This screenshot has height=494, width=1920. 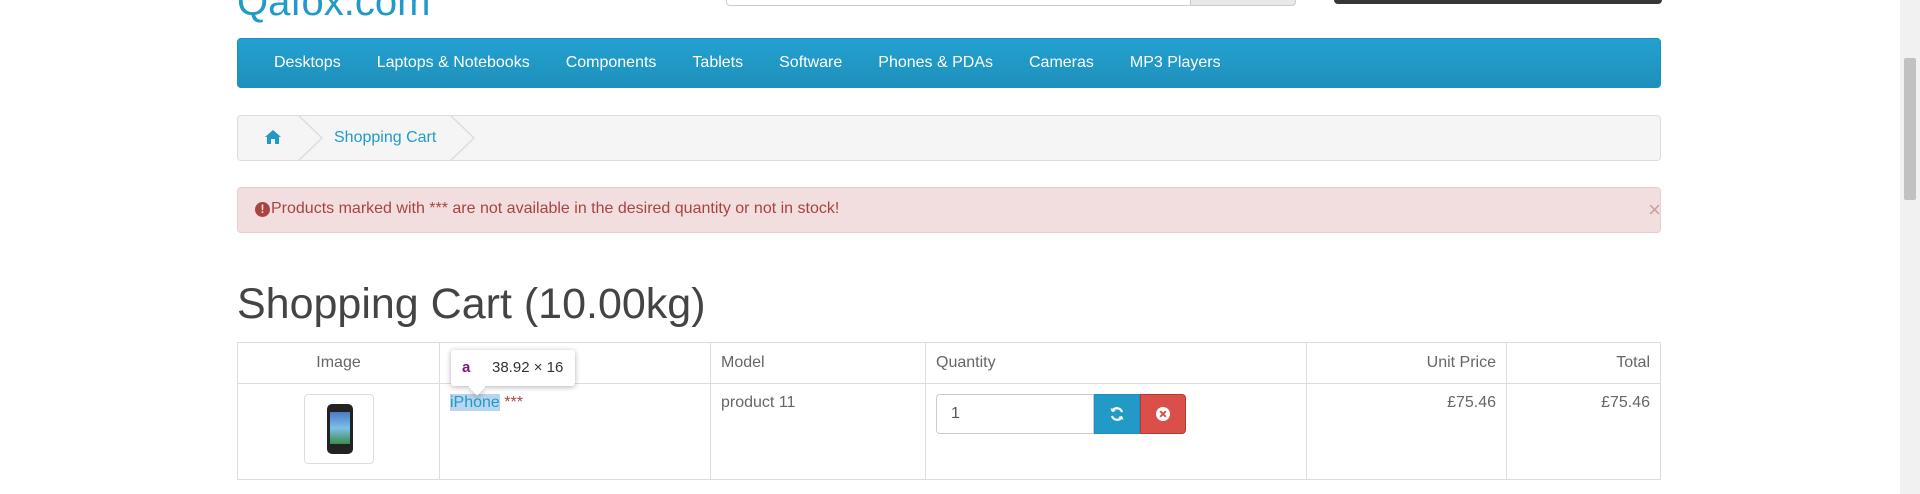 I want to click on column-header-unit-price: Unit Price, so click(x=1406, y=363).